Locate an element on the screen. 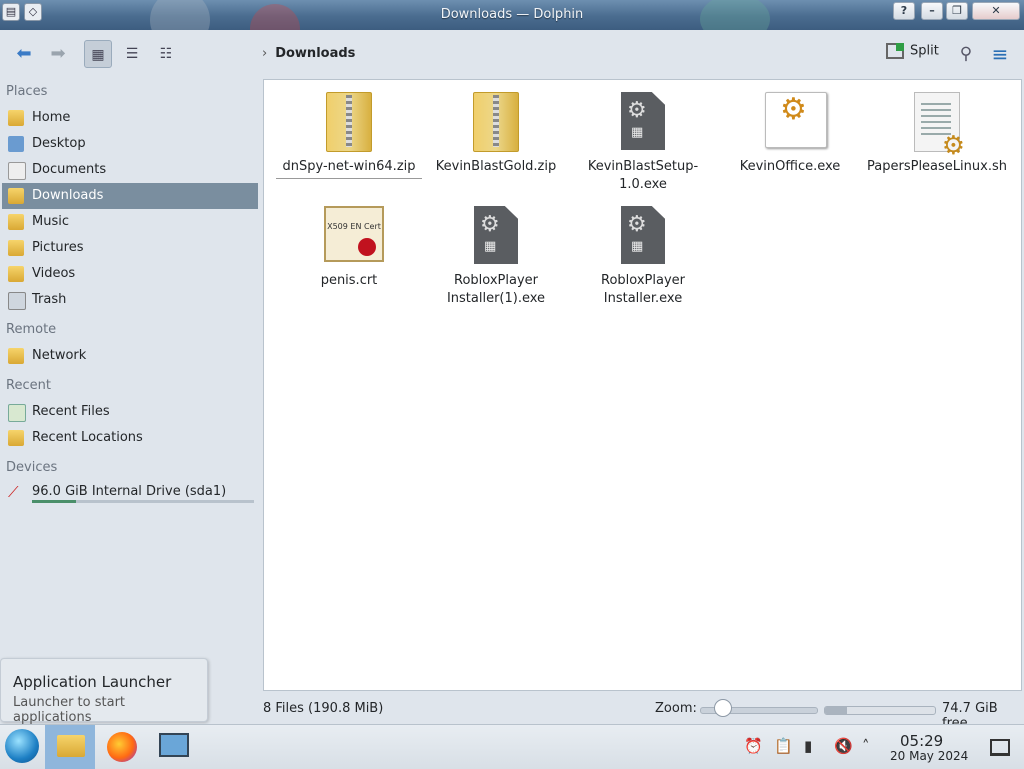  sidebar-item-label: Downloads is located at coordinates (68, 195).